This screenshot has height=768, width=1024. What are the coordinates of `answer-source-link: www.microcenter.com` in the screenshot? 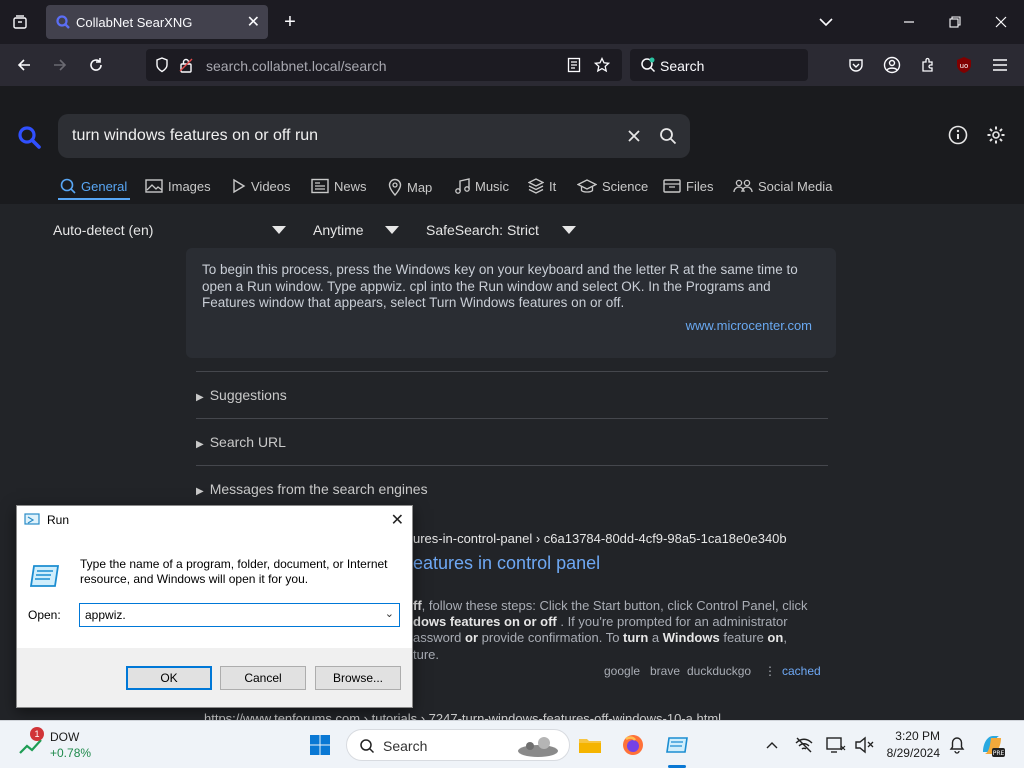 It's located at (749, 325).